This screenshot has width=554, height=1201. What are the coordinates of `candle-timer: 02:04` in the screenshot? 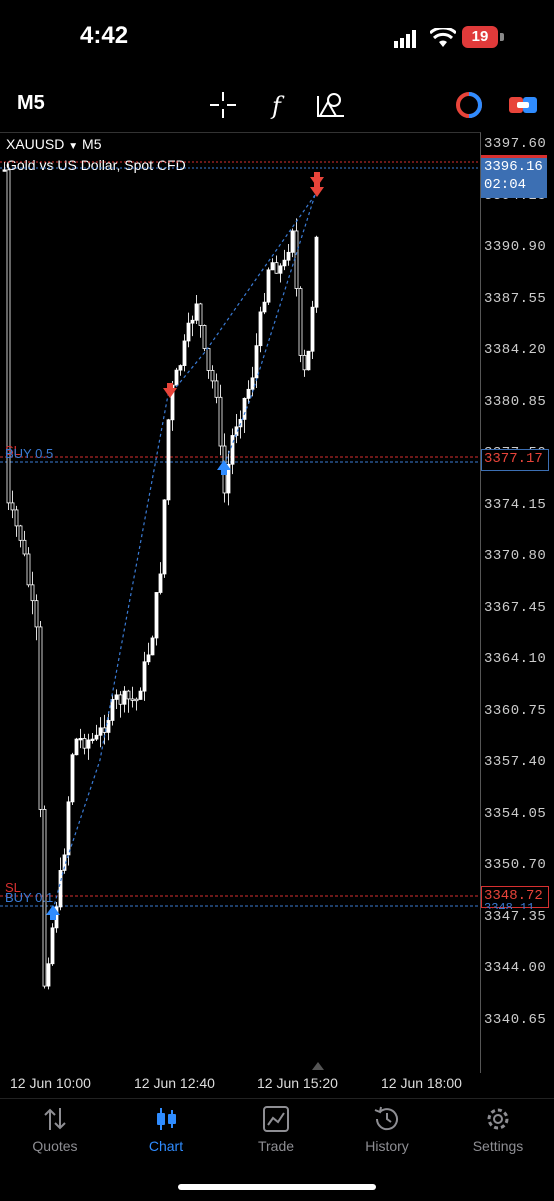 It's located at (505, 185).